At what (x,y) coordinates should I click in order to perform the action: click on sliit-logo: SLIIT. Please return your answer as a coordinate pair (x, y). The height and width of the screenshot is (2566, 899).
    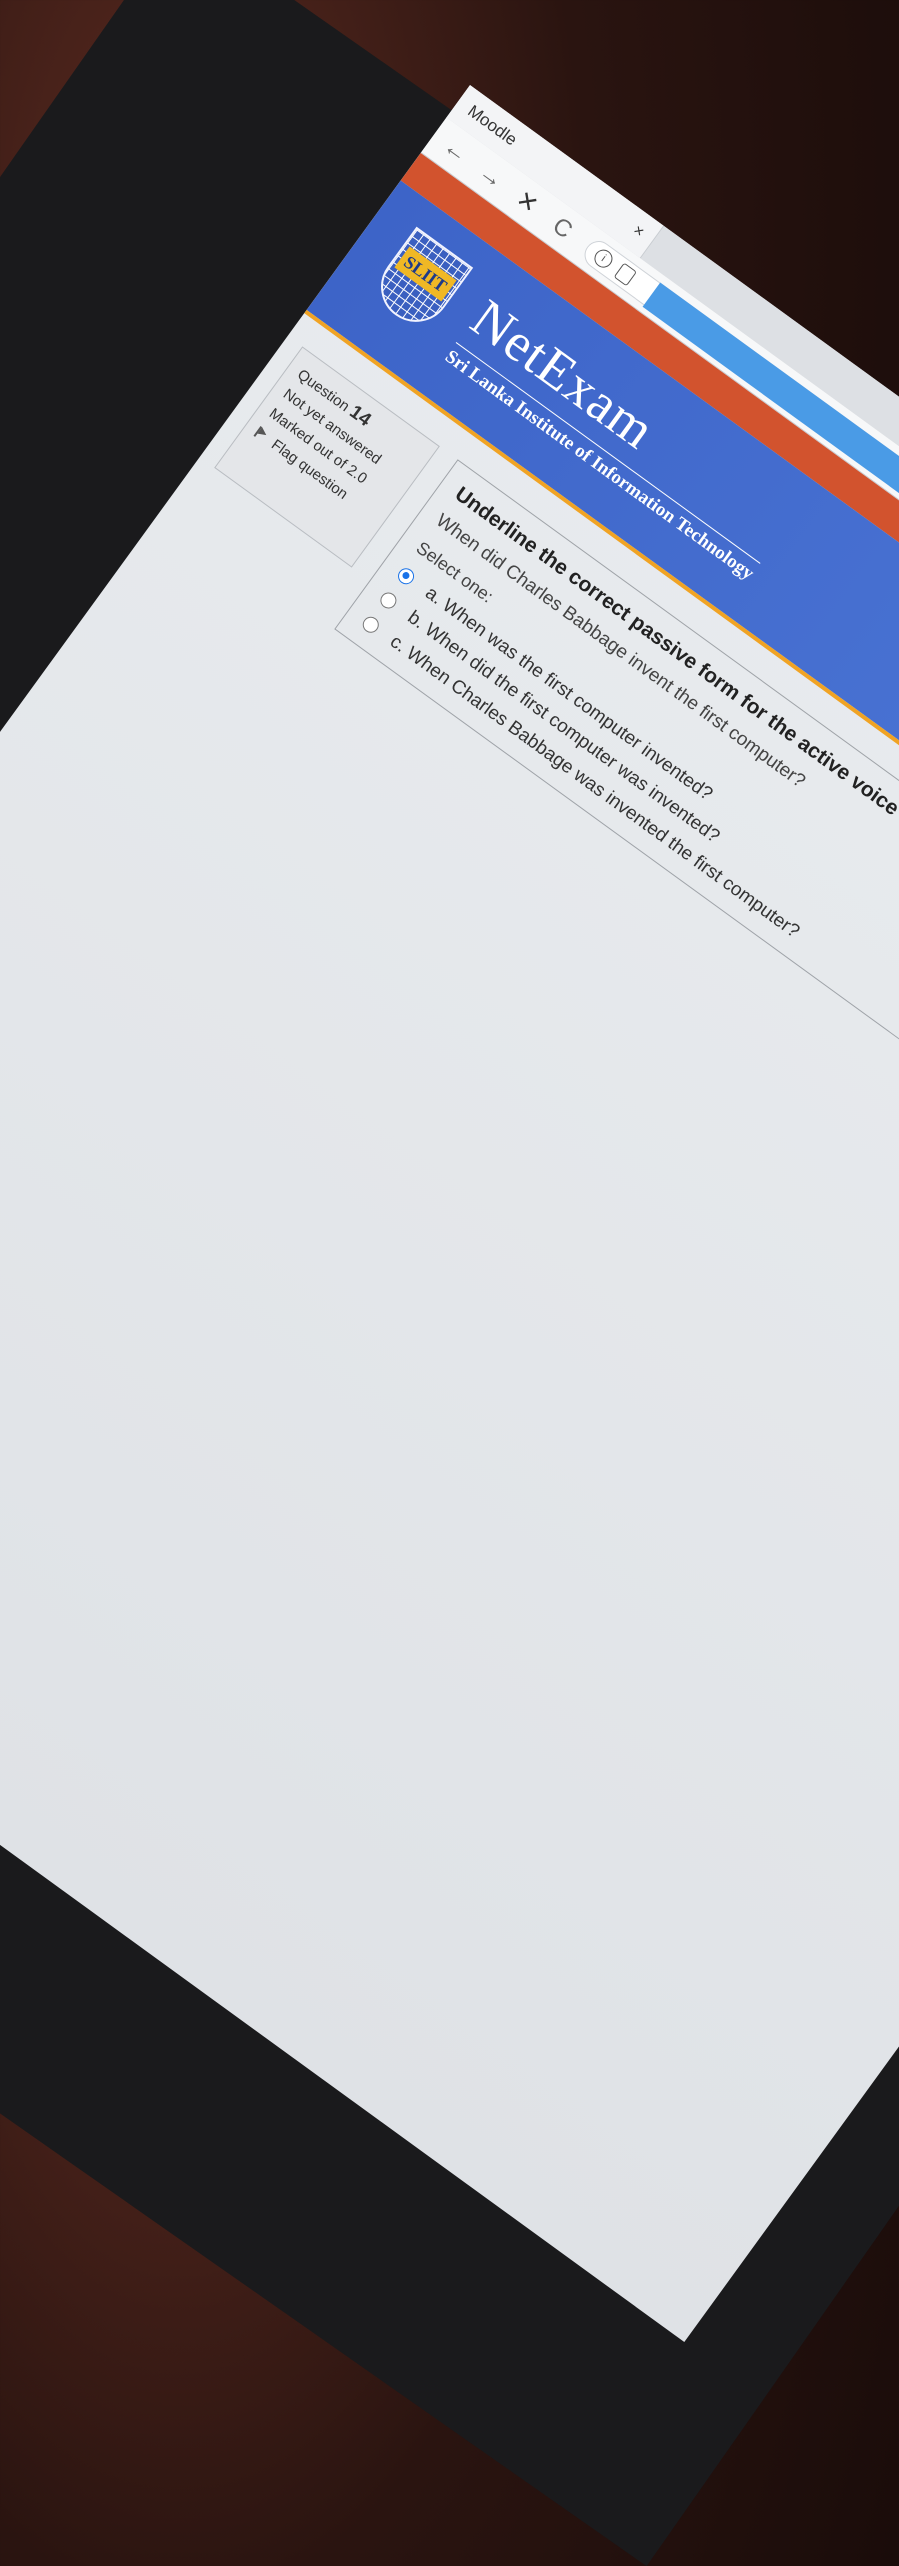
    Looking at the image, I should click on (420, 281).